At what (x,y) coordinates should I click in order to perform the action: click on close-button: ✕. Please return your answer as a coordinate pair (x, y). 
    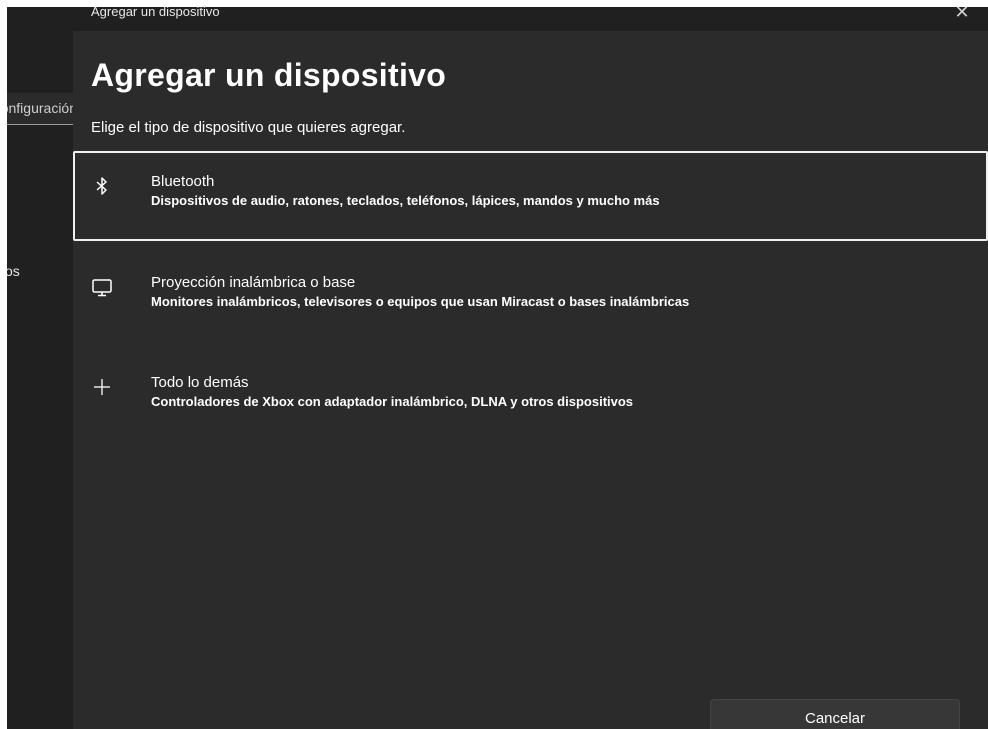
    Looking at the image, I should click on (962, 14).